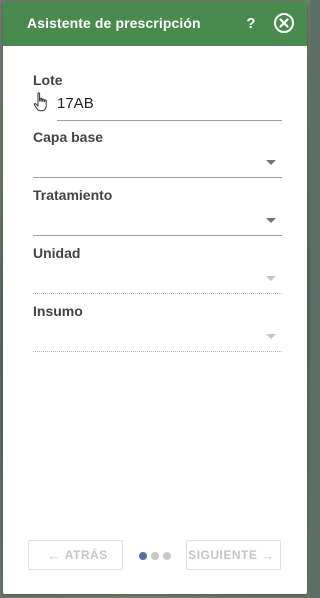 This screenshot has height=598, width=320. What do you see at coordinates (57, 253) in the screenshot?
I see `unidad-label: Unidad` at bounding box center [57, 253].